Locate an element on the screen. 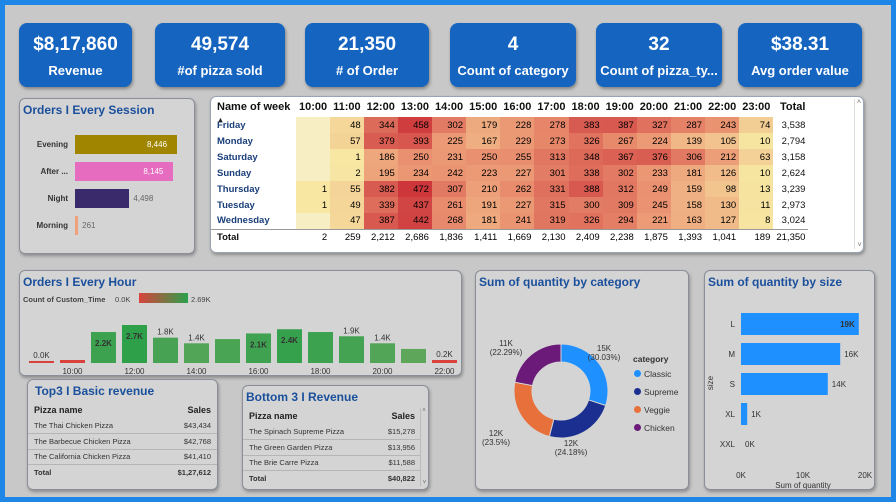  heatmap-cell: 472 is located at coordinates (414, 189).